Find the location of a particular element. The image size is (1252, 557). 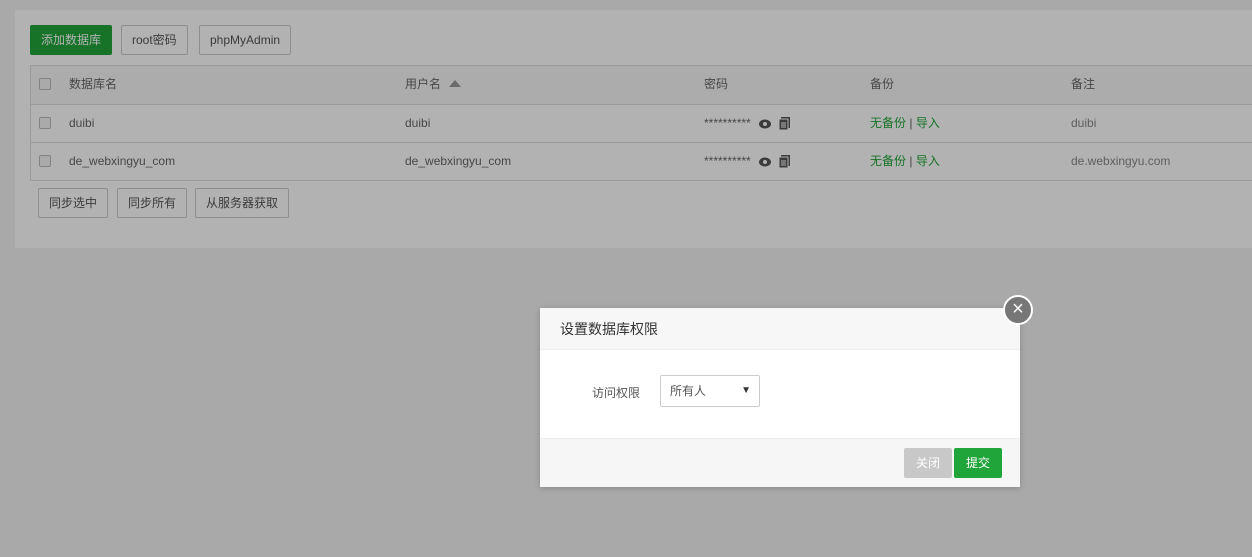

access-label: 访问权限 is located at coordinates (616, 393).